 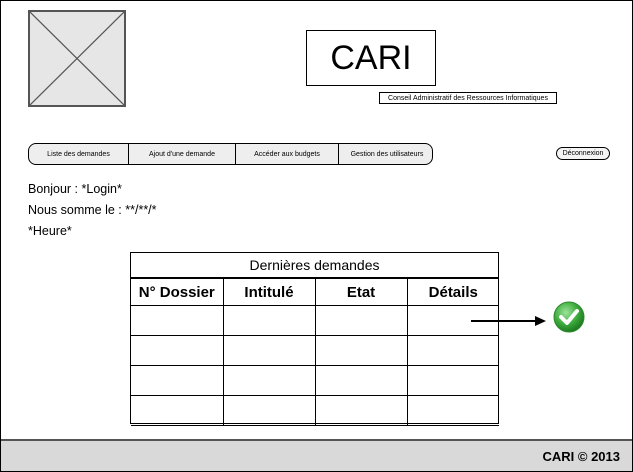 What do you see at coordinates (361, 292) in the screenshot?
I see `col-header-etat: Etat` at bounding box center [361, 292].